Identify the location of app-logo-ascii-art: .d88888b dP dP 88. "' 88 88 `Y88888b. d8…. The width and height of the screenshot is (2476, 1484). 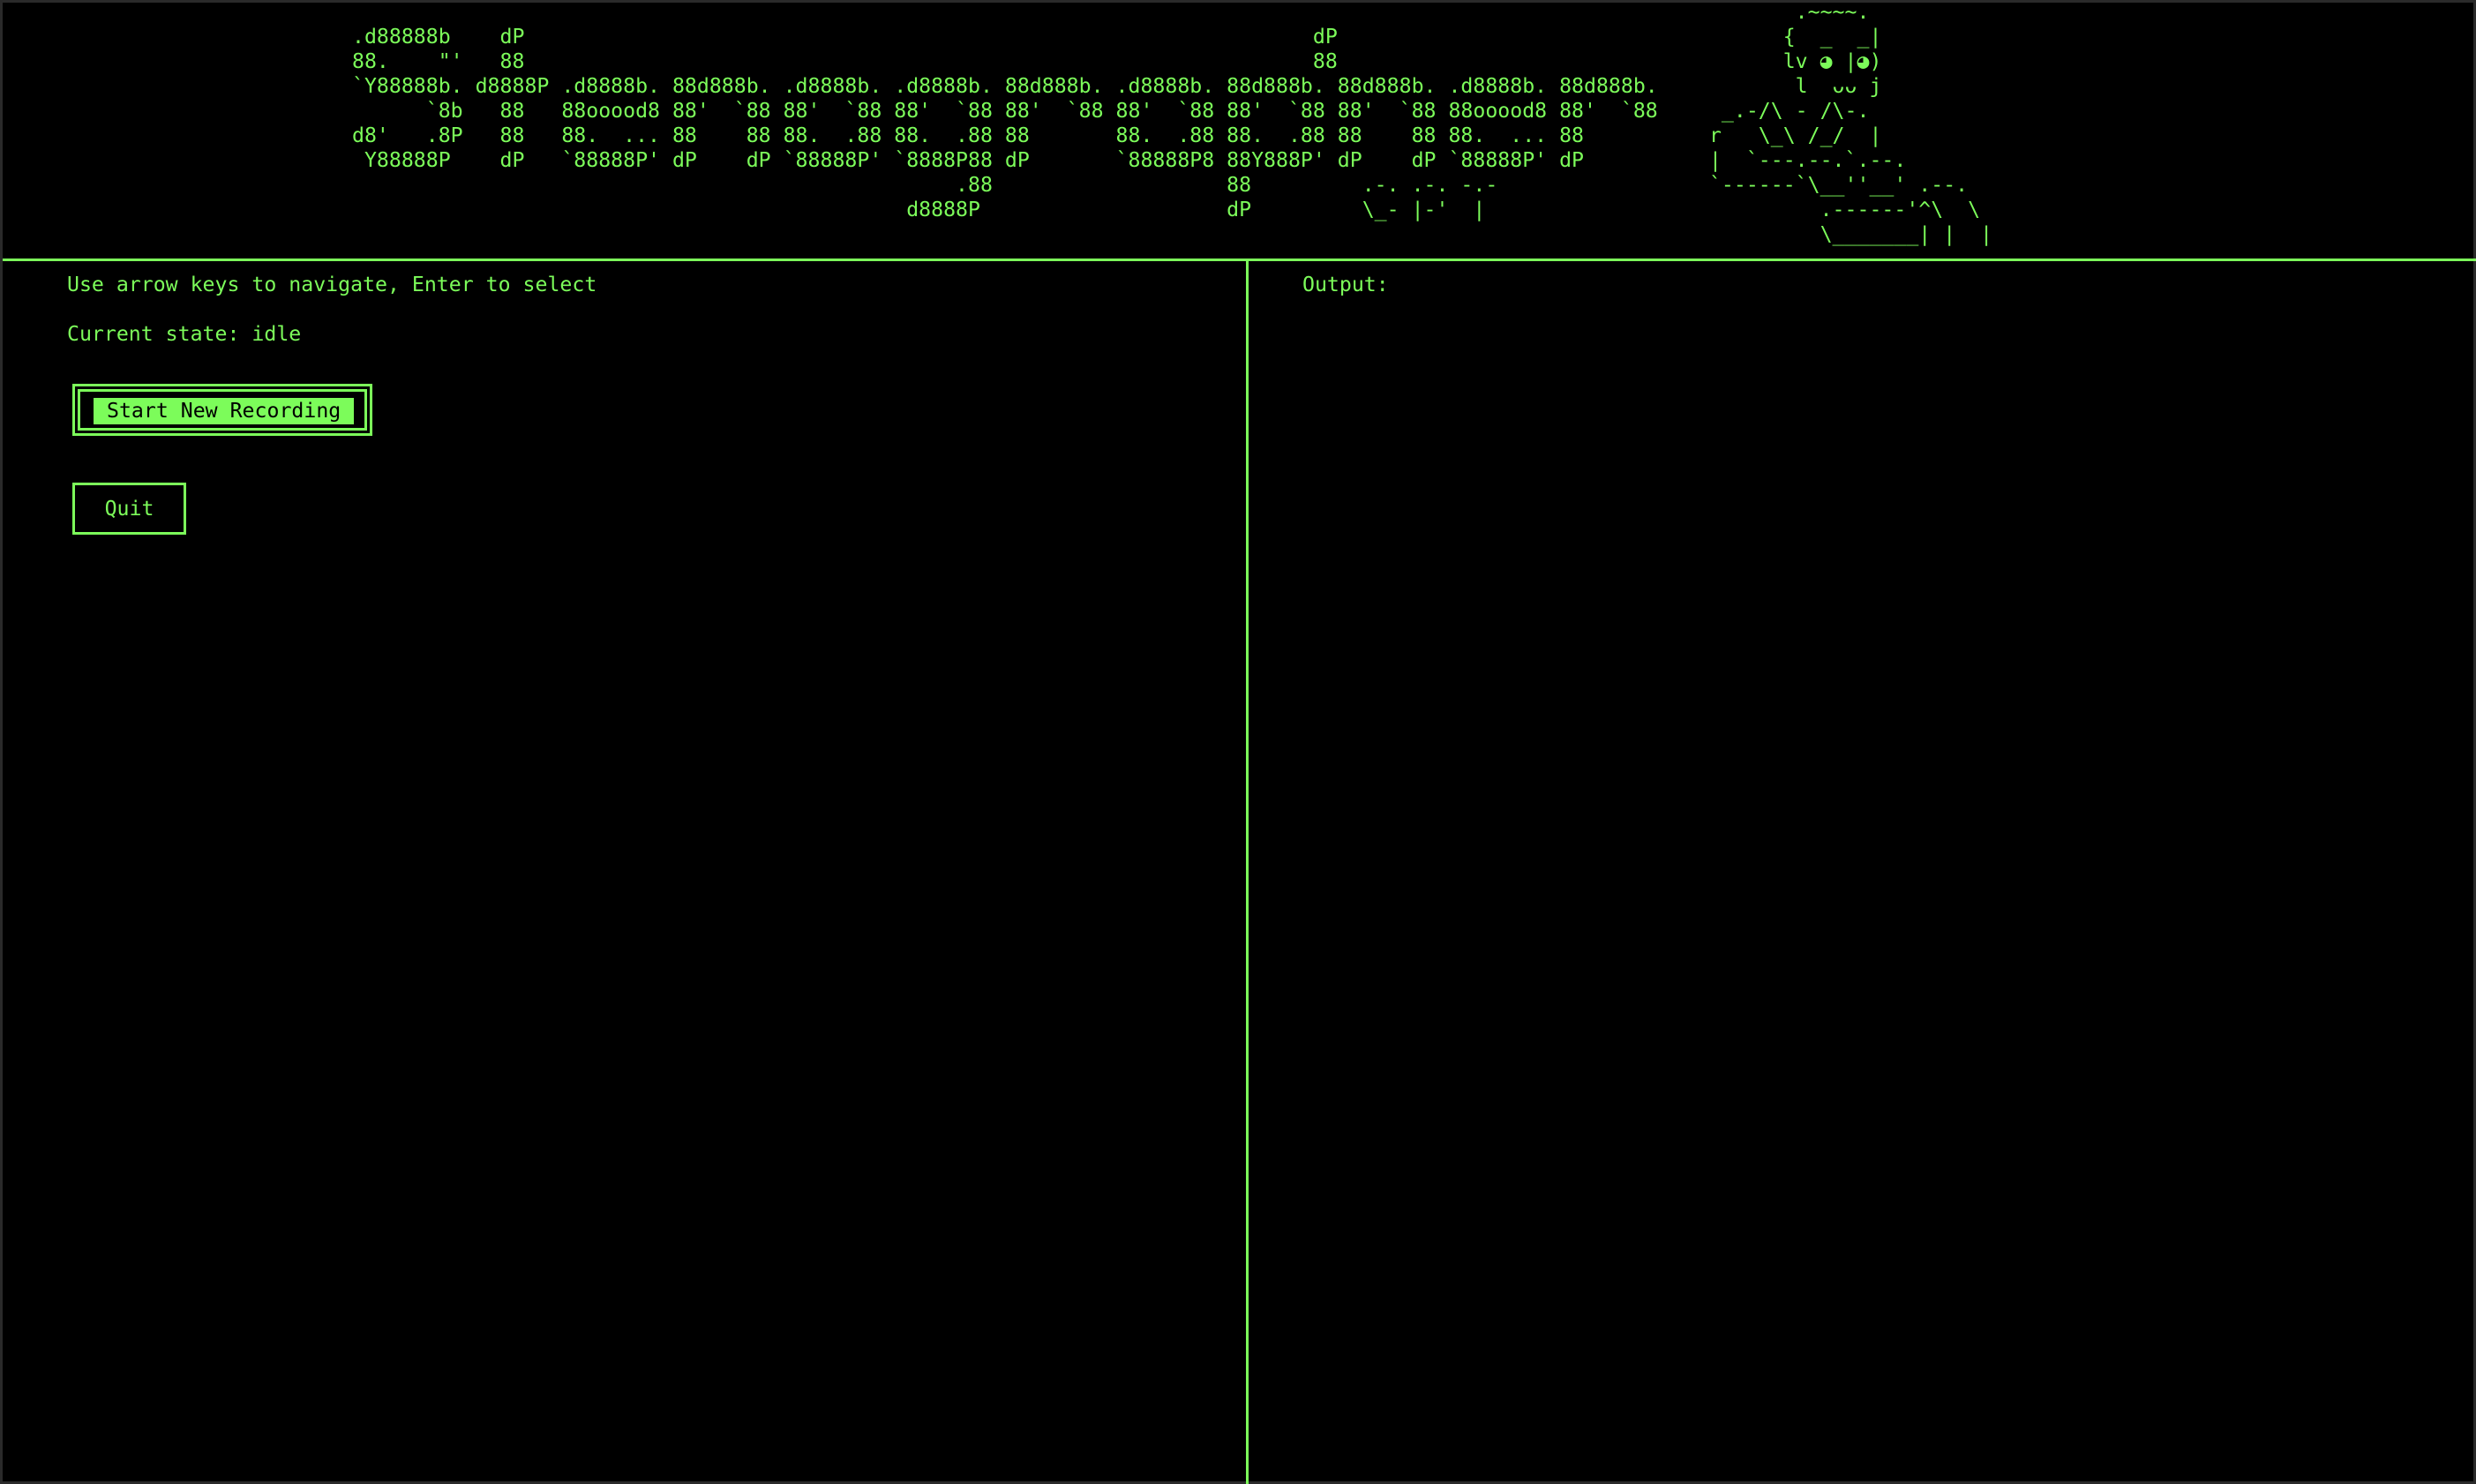
(1005, 123).